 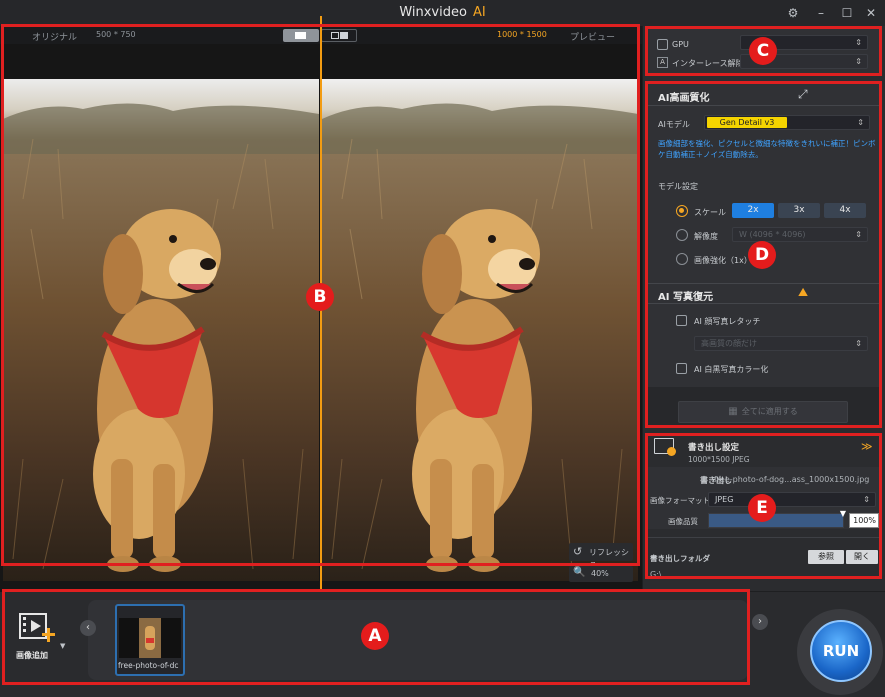 What do you see at coordinates (433, 12) in the screenshot?
I see `app-title-main: Winxvideo` at bounding box center [433, 12].